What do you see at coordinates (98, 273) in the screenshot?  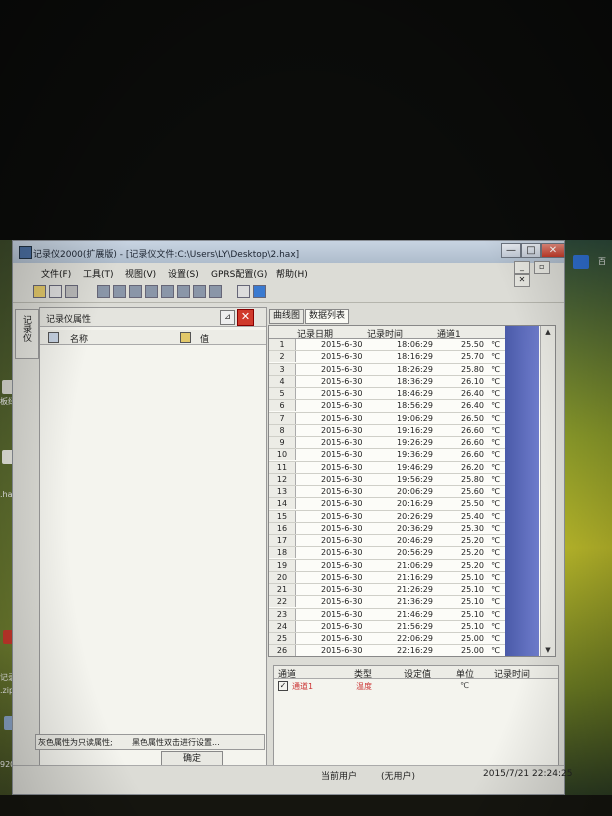 I see `menu-tools: 工具(T)` at bounding box center [98, 273].